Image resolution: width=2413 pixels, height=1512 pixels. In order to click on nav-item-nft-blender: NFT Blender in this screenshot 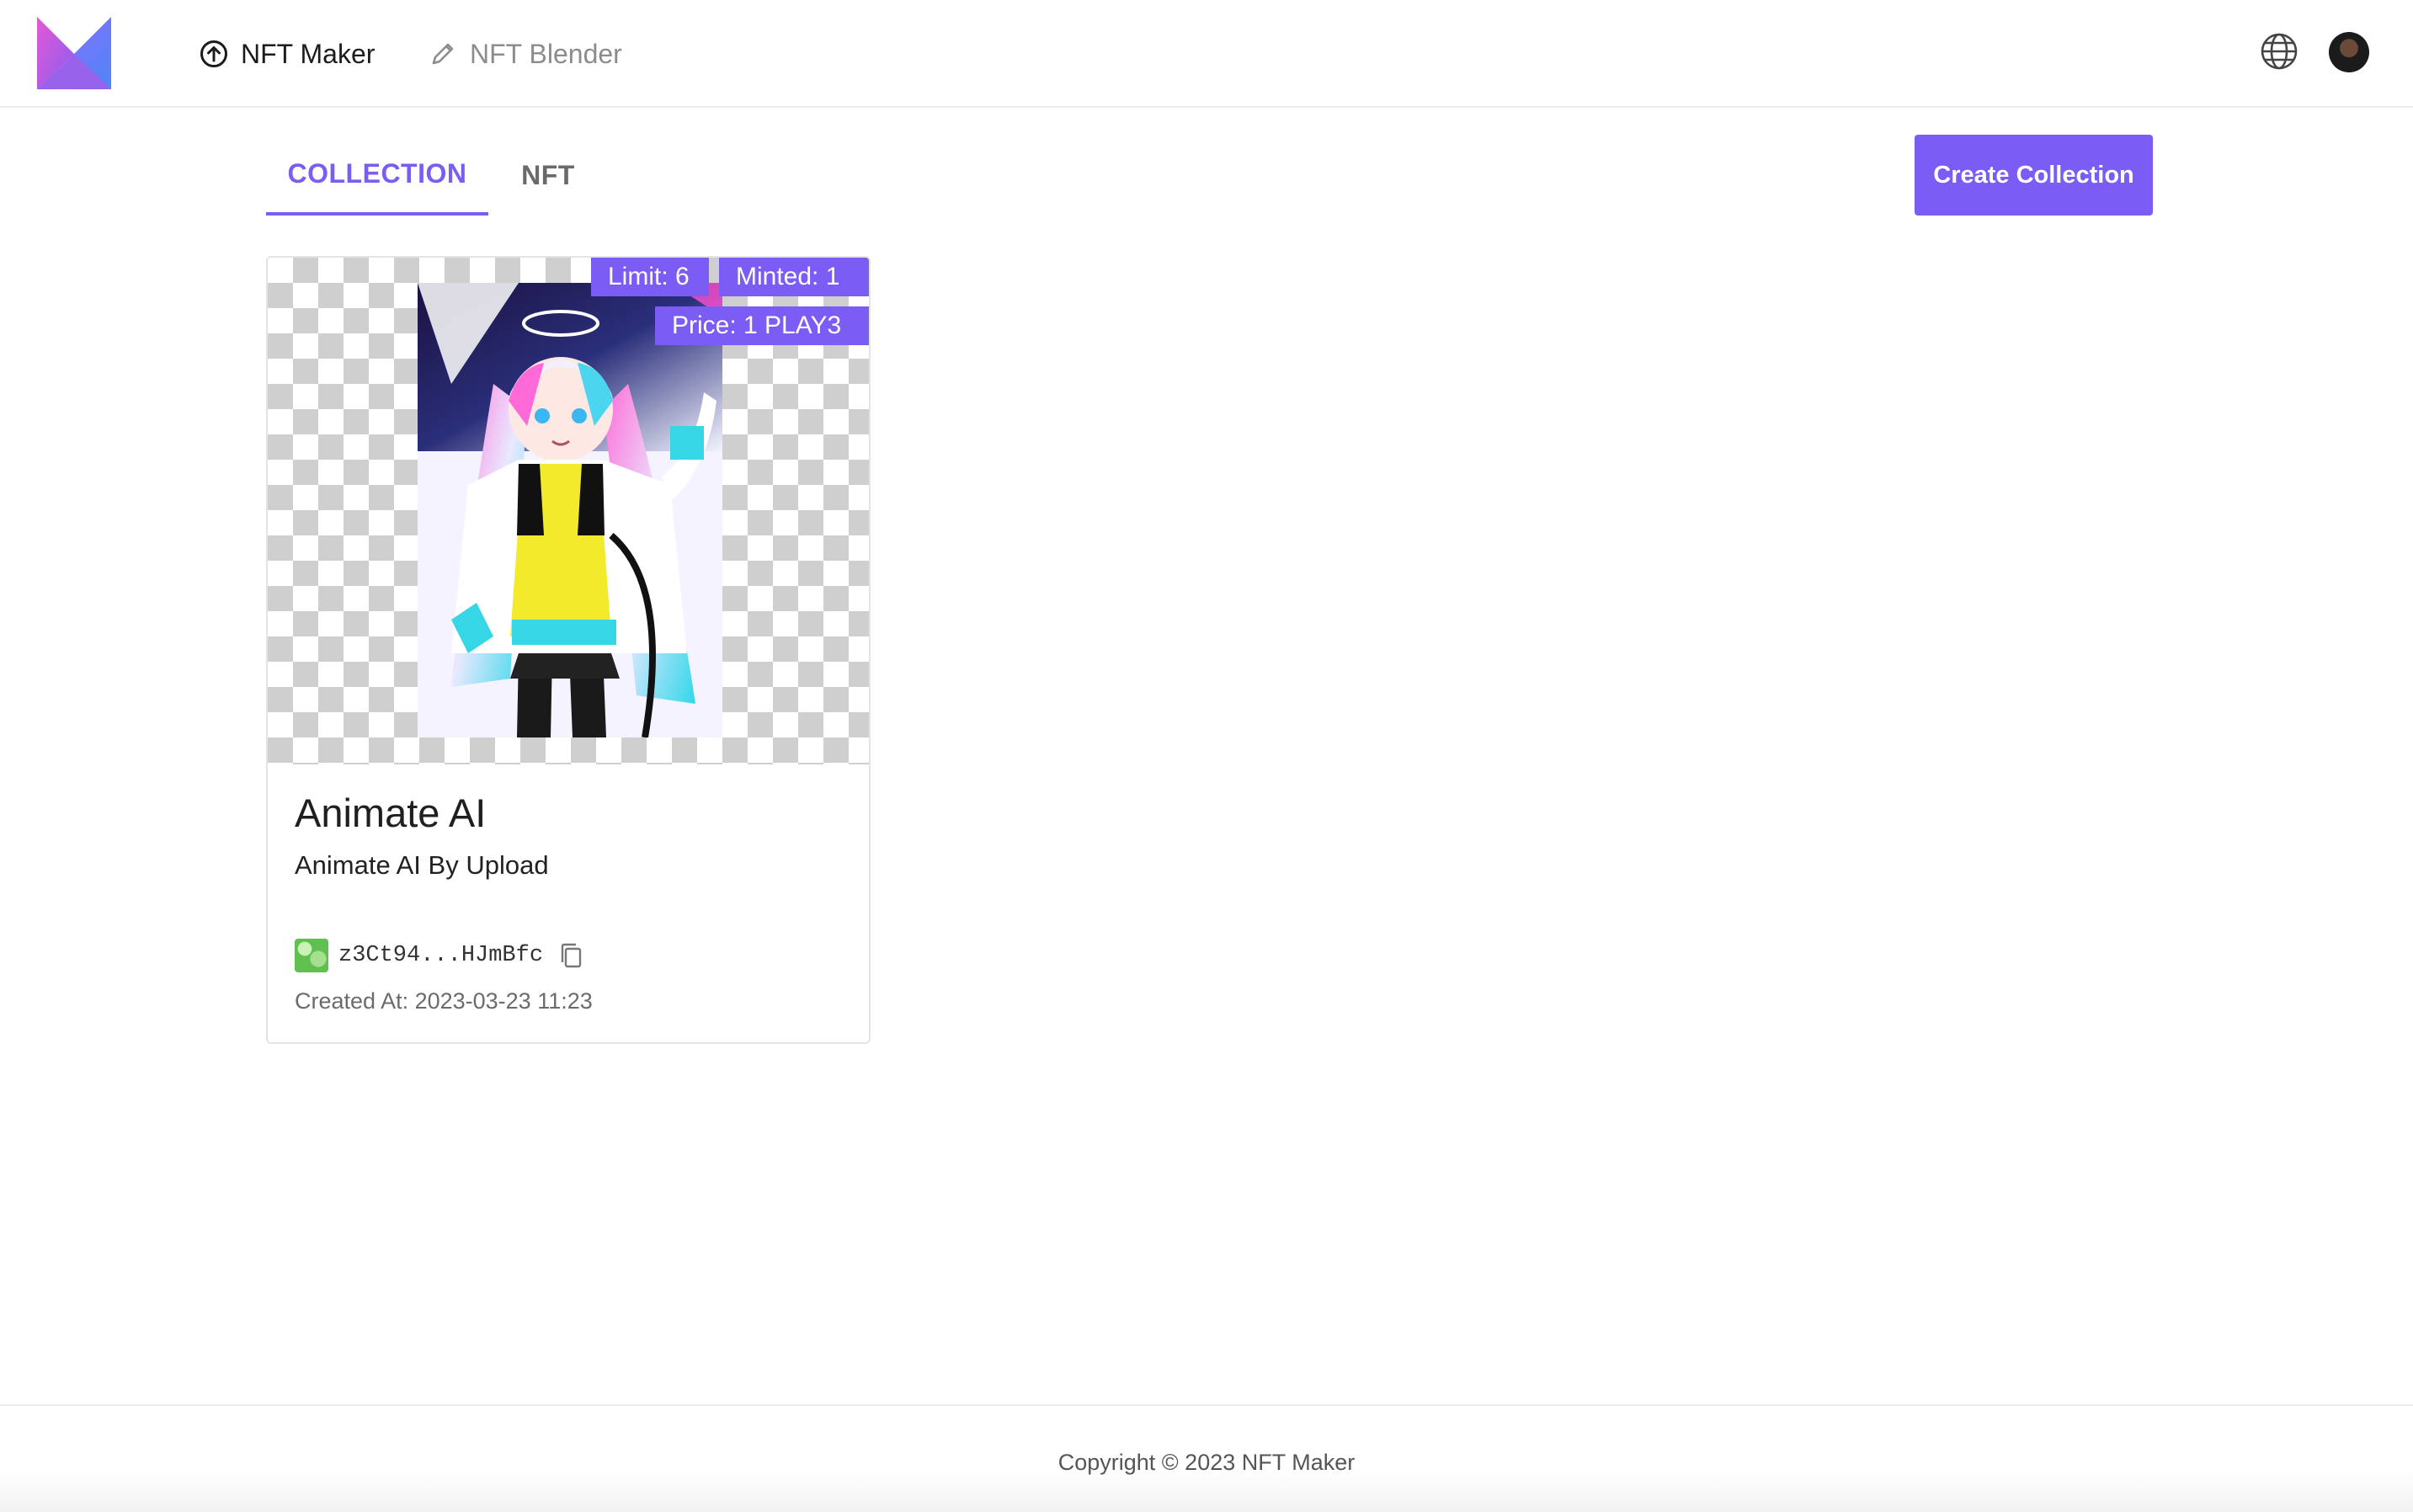, I will do `click(525, 54)`.